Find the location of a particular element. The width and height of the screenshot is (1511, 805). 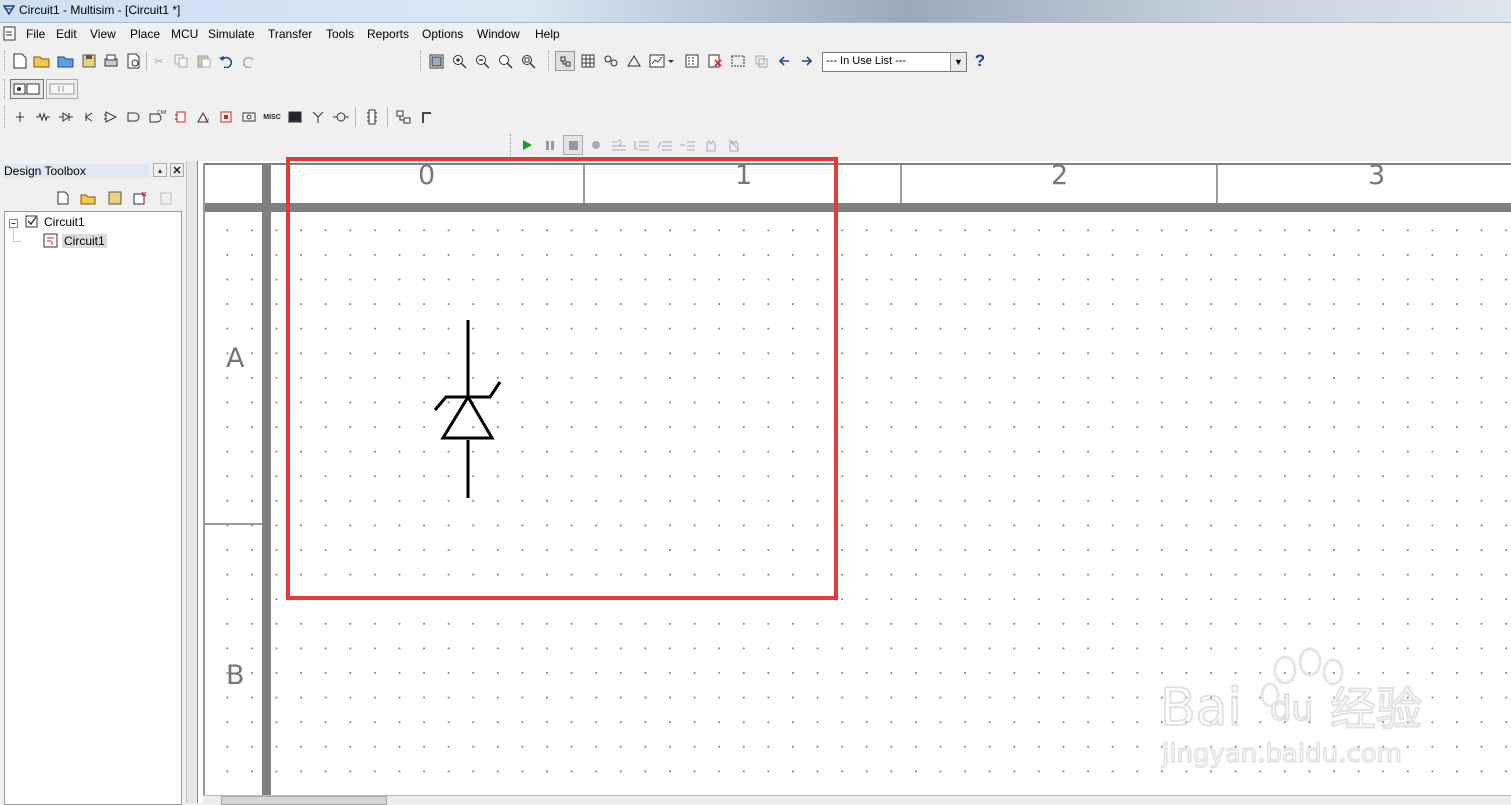

print-icon is located at coordinates (111, 61).